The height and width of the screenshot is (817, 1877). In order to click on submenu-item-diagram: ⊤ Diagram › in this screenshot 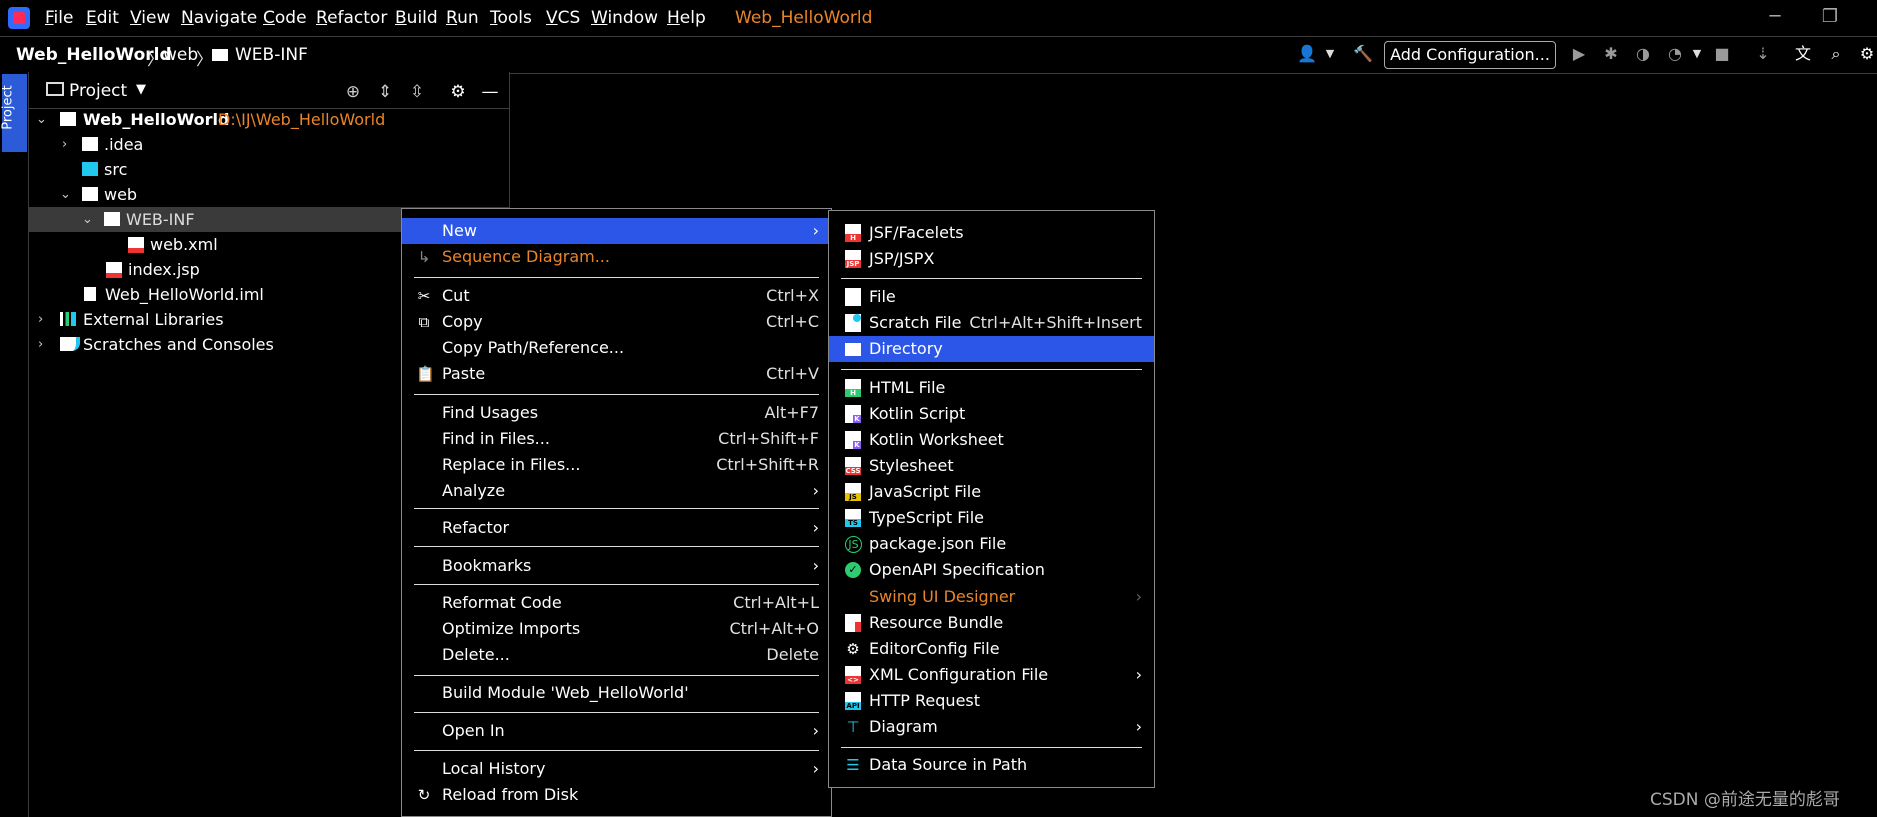, I will do `click(991, 727)`.